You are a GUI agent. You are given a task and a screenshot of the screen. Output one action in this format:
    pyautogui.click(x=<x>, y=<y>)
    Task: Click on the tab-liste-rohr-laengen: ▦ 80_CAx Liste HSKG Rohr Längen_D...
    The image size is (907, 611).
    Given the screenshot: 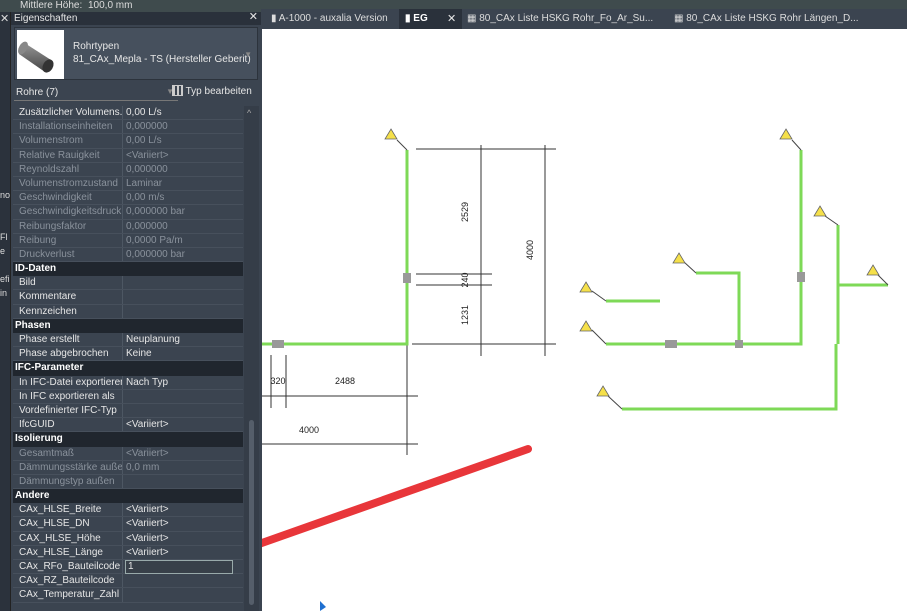 What is the action you would take?
    pyautogui.click(x=766, y=19)
    